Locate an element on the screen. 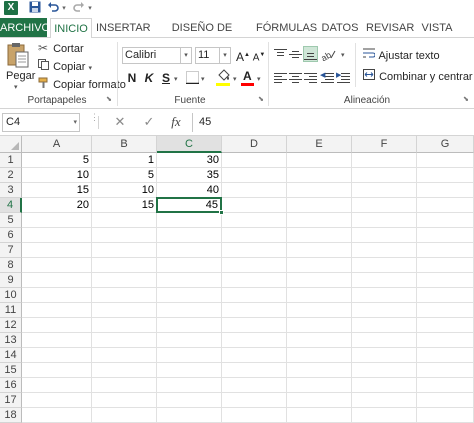 The image size is (474, 423). column-header-g: G is located at coordinates (445, 144).